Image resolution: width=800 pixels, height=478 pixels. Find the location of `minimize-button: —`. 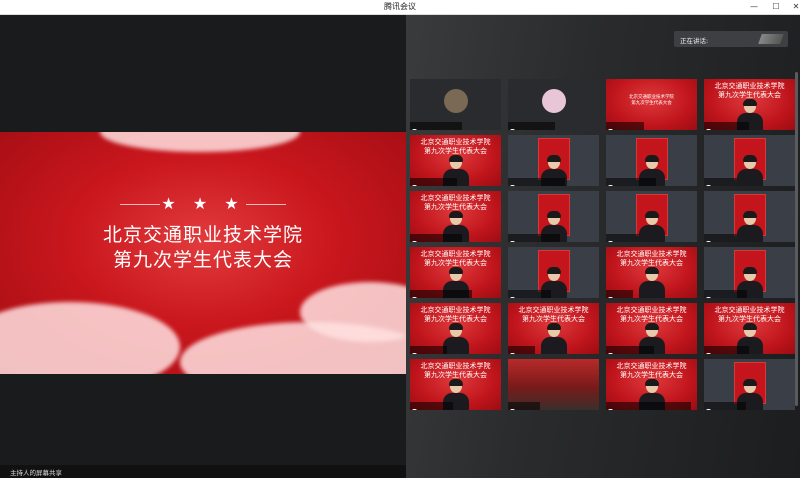

minimize-button: — is located at coordinates (754, 7).